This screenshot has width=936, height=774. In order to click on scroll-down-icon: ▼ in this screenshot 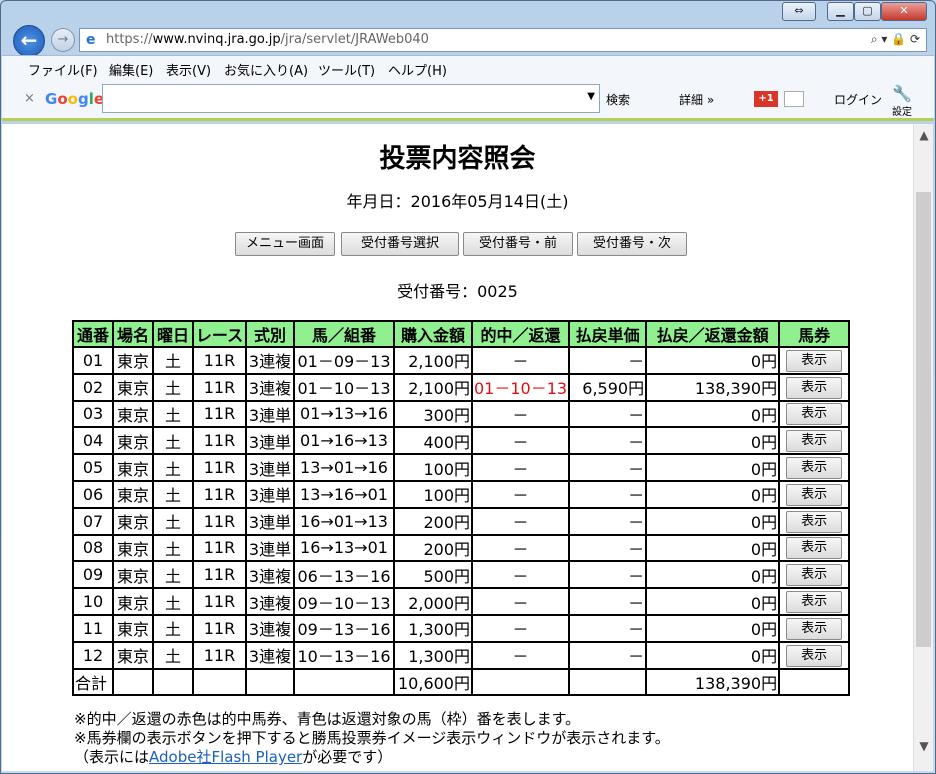, I will do `click(924, 748)`.